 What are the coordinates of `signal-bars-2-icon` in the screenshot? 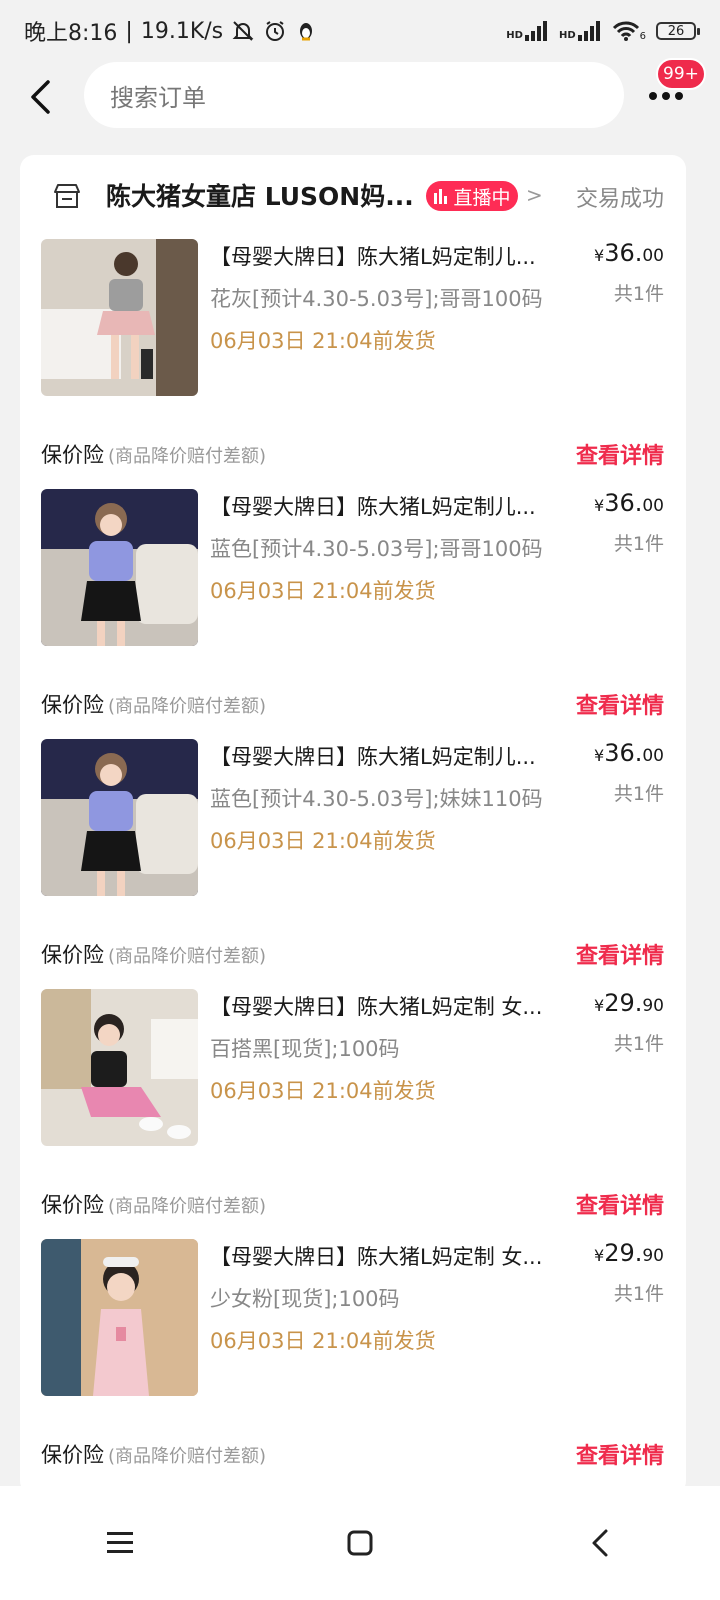 It's located at (588, 31).